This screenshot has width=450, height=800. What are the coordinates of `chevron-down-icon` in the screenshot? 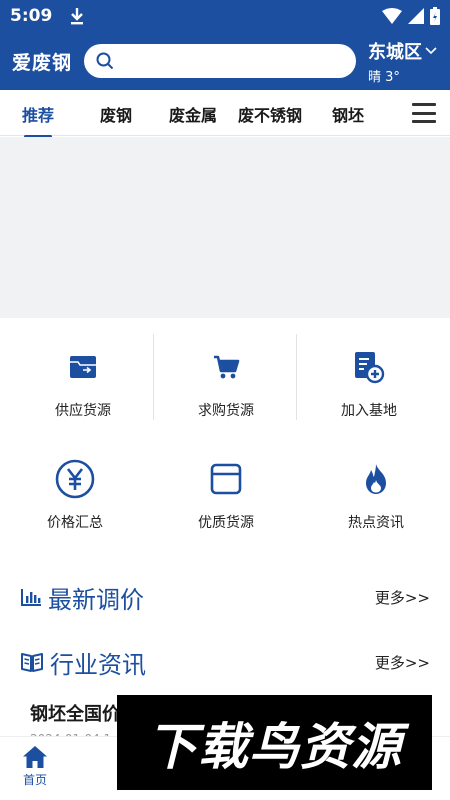 It's located at (431, 50).